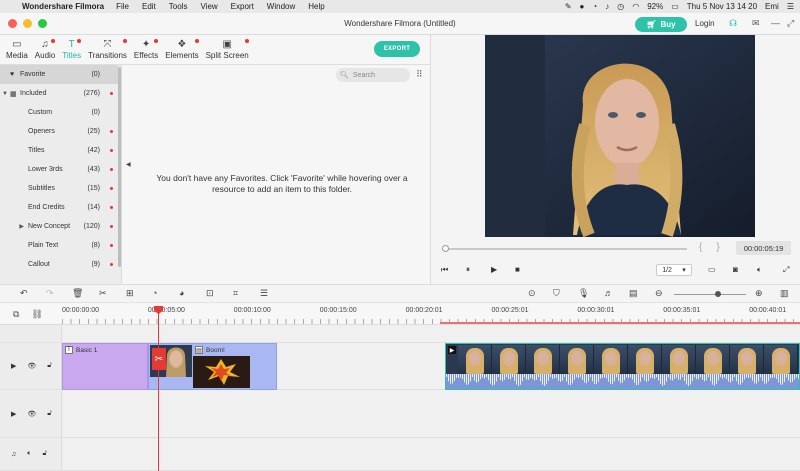 The image size is (800, 471). I want to click on waveform-bar, so click(744, 377).